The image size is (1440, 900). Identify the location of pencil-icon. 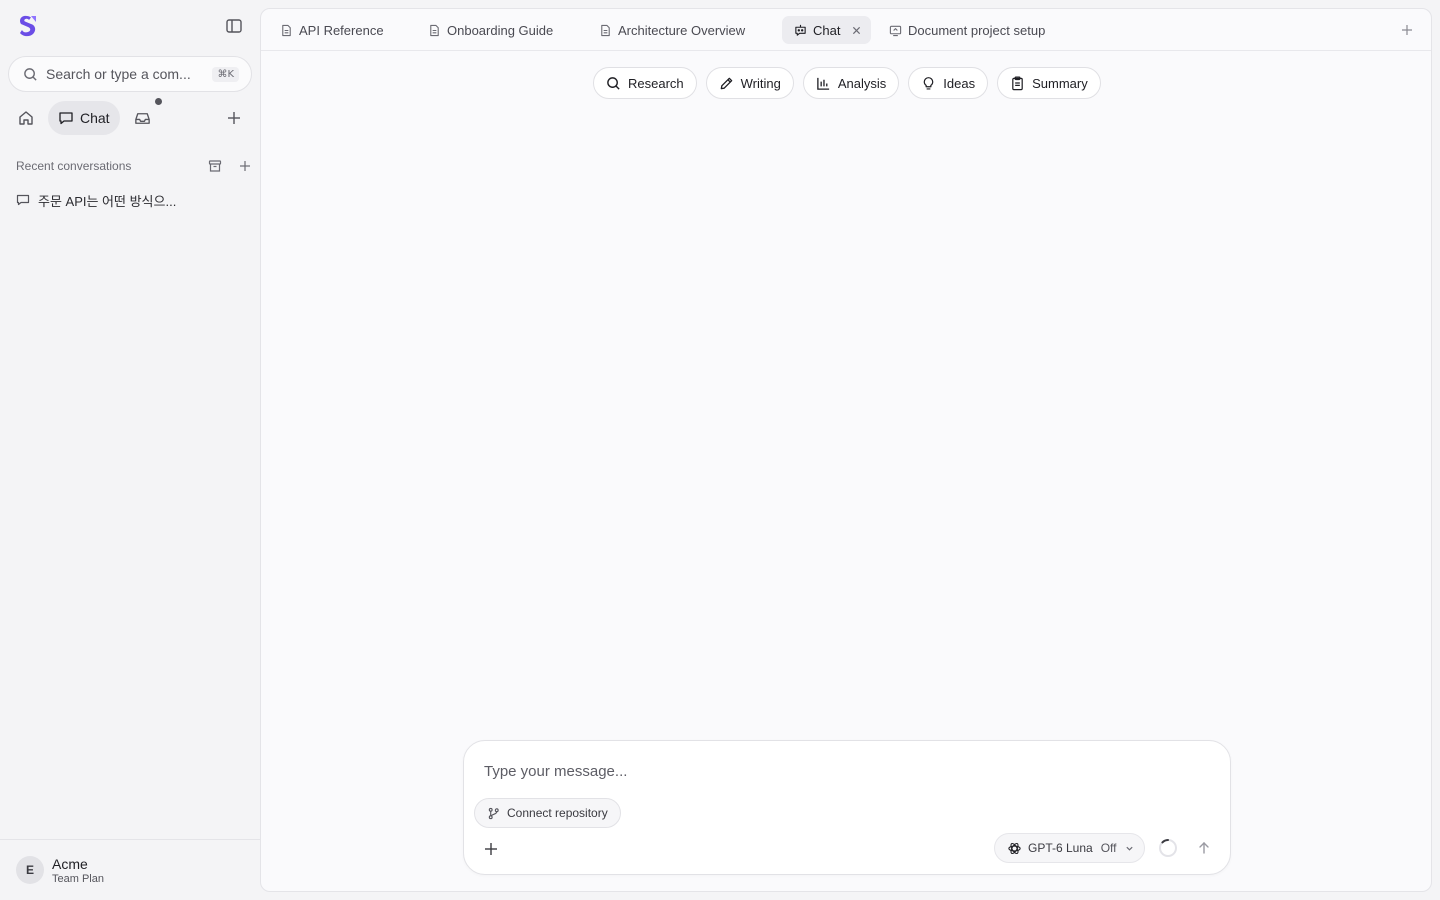
(726, 83).